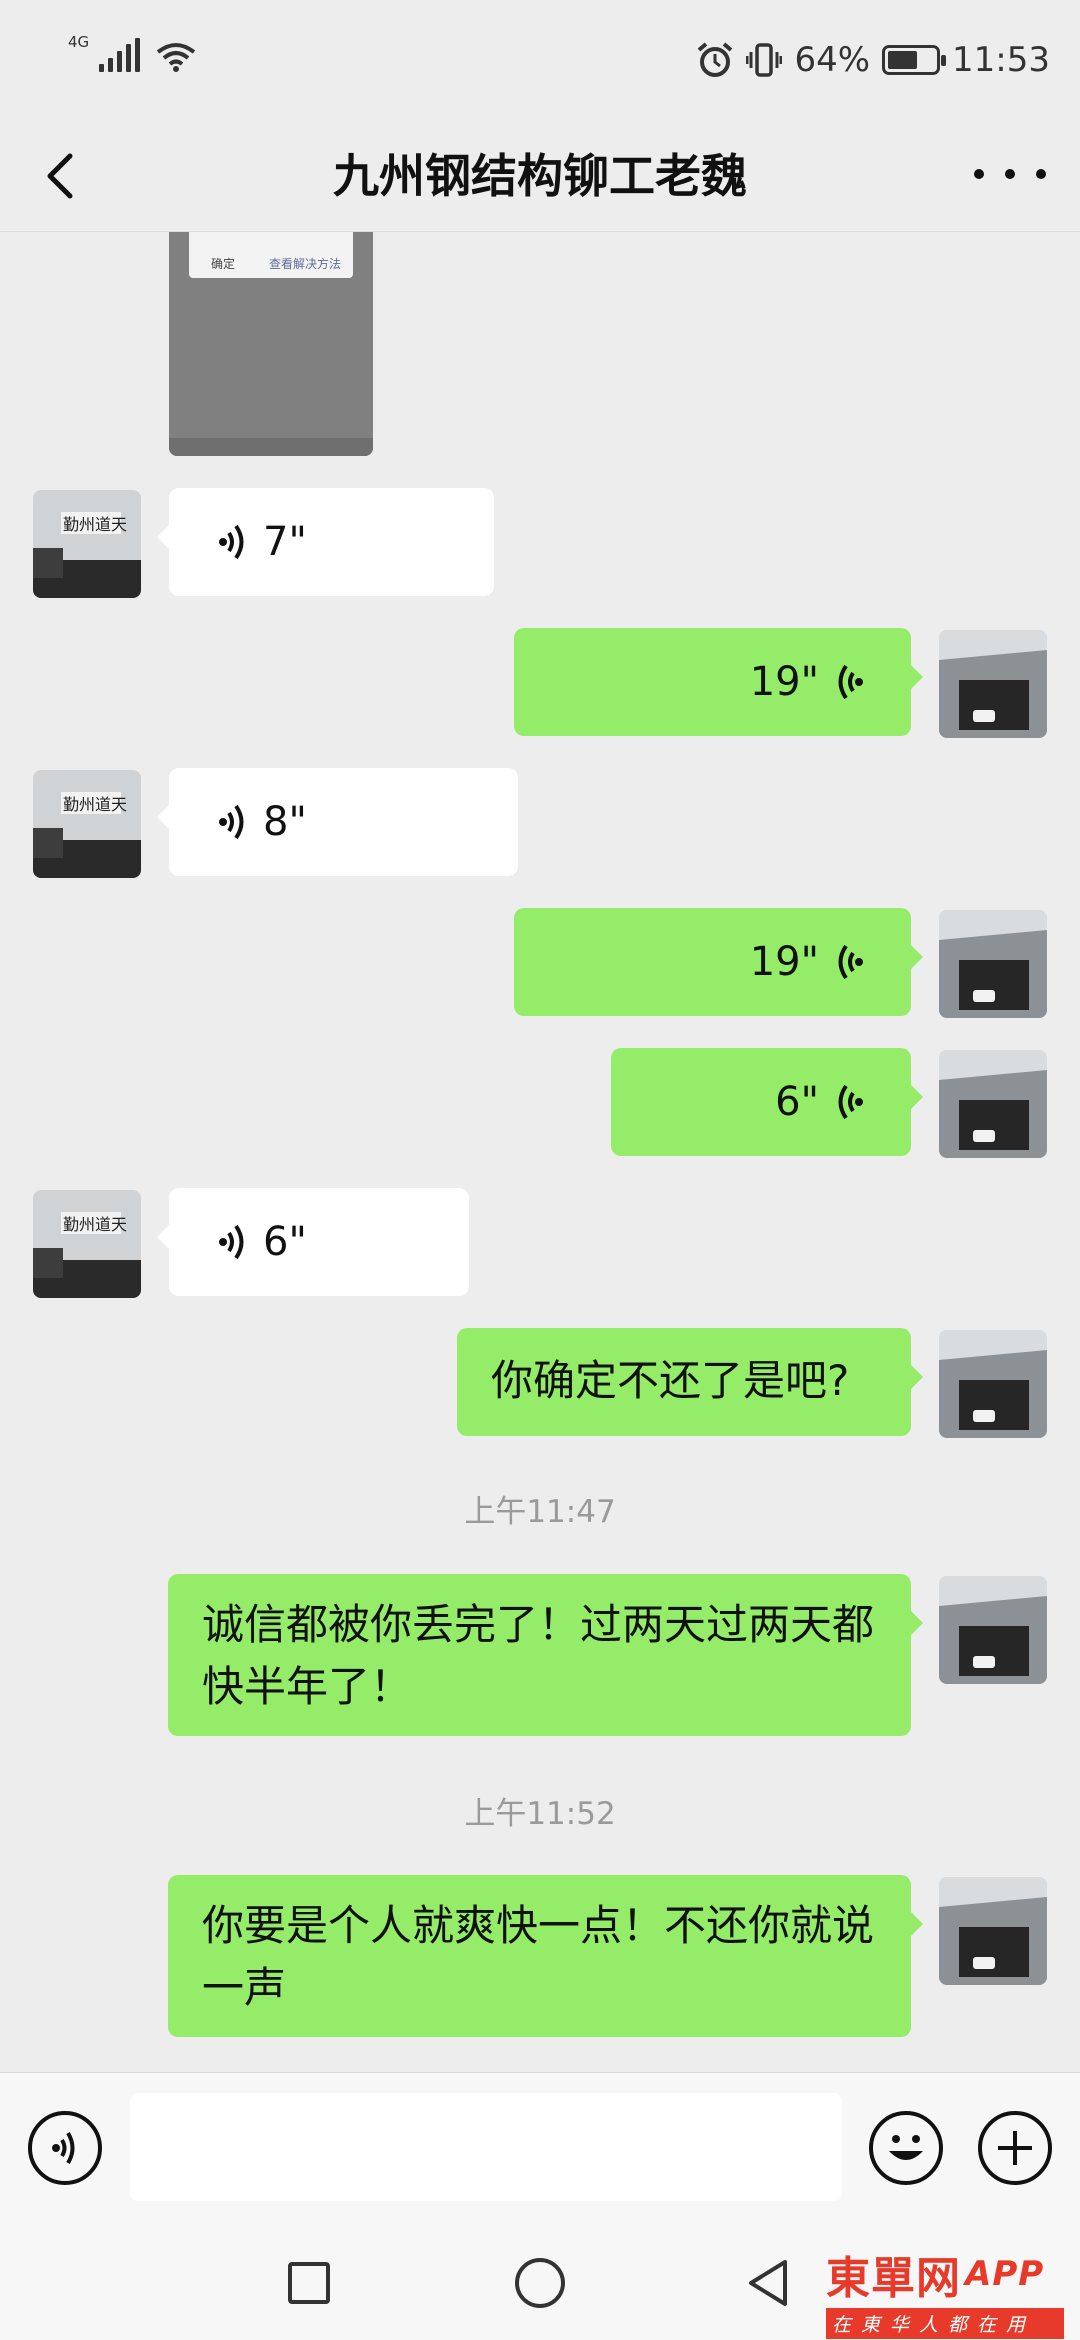 The height and width of the screenshot is (2340, 1080). I want to click on message-input, so click(486, 2147).